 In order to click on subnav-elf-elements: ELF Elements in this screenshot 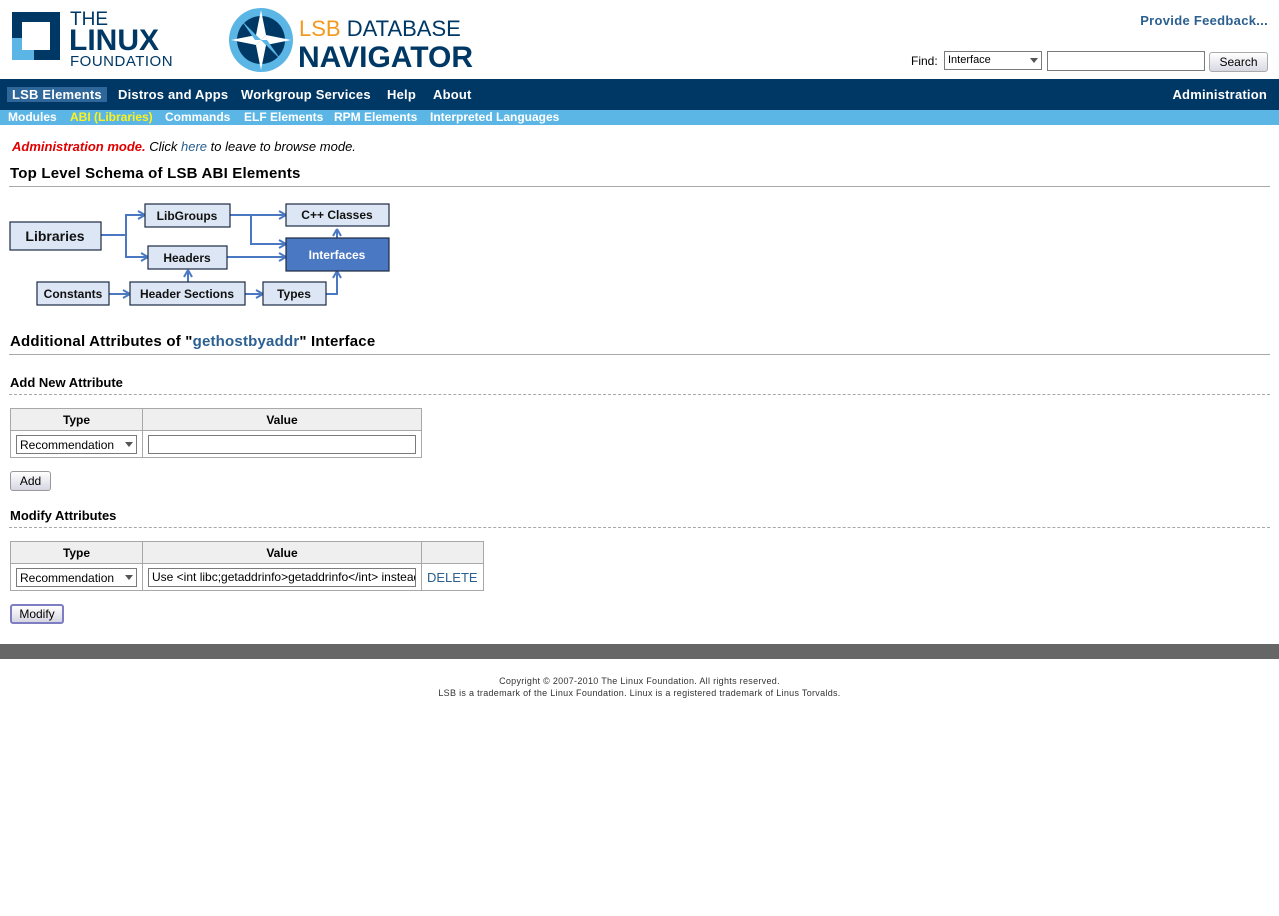, I will do `click(283, 117)`.